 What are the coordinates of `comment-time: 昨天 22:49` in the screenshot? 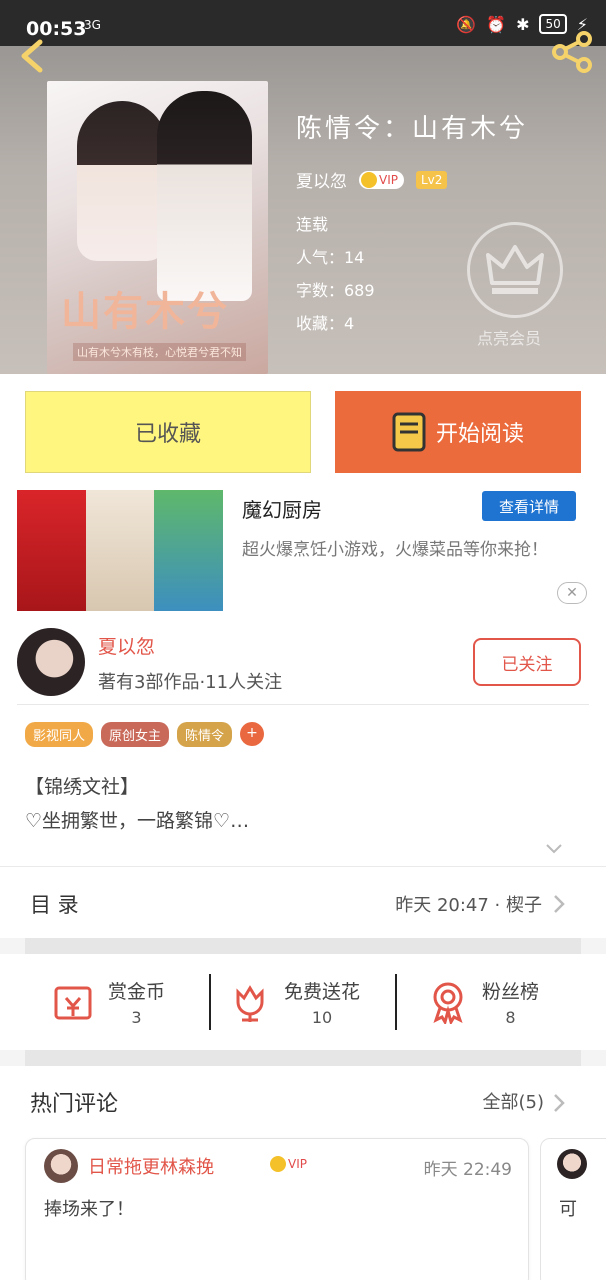 It's located at (467, 1170).